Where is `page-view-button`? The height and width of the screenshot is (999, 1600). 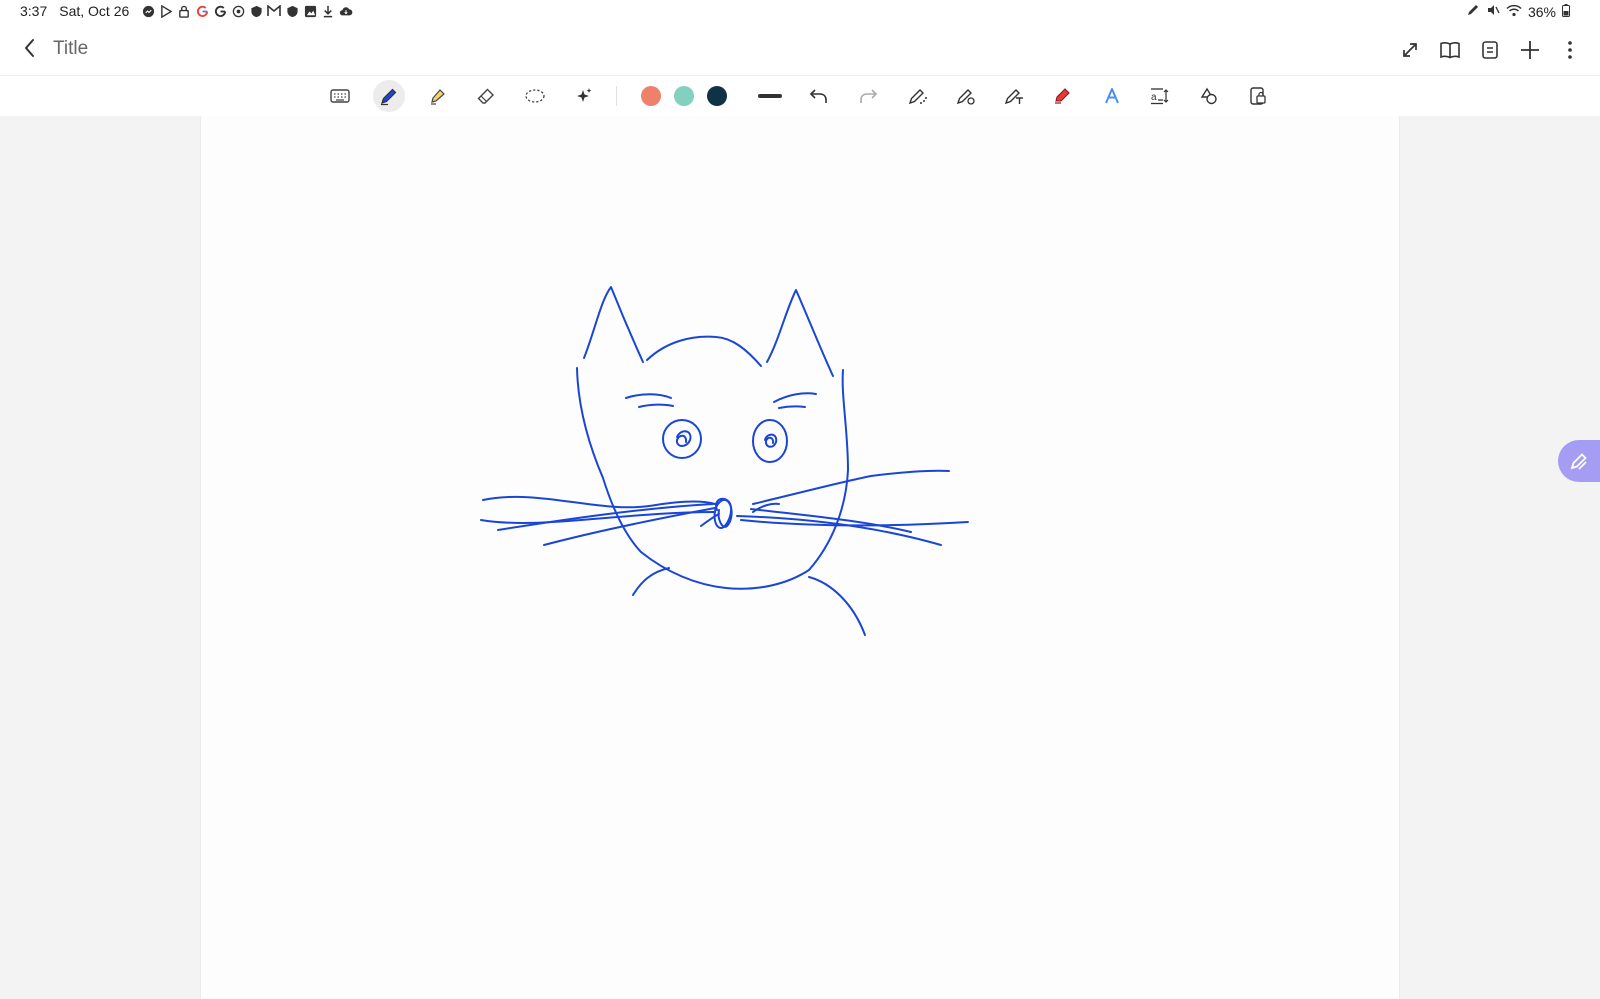
page-view-button is located at coordinates (1450, 50).